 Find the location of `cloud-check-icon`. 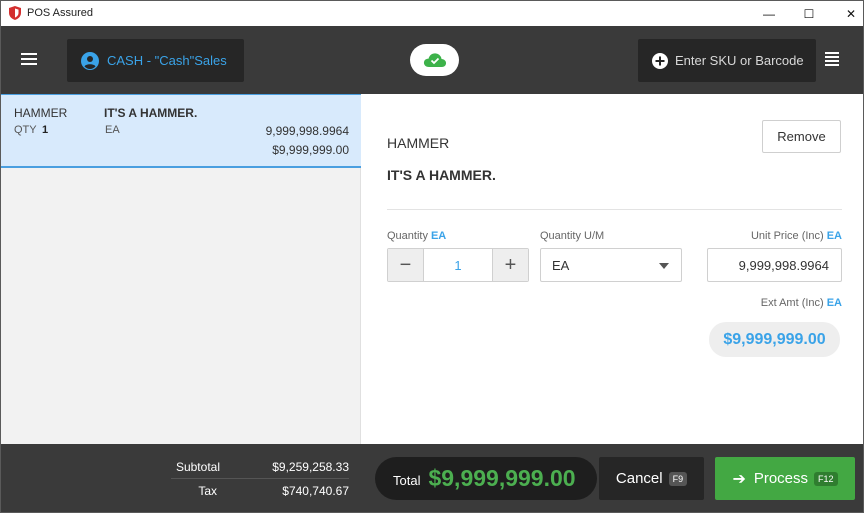

cloud-check-icon is located at coordinates (434, 60).